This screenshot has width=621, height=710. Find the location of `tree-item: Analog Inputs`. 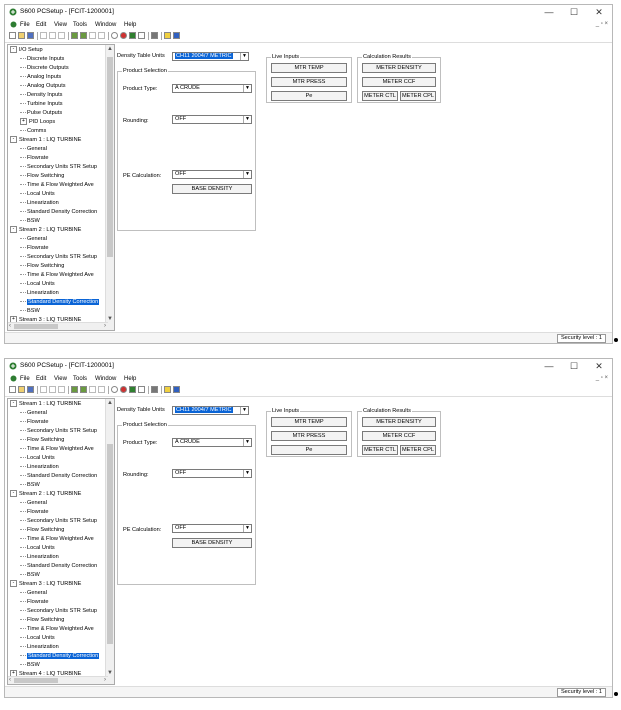

tree-item: Analog Inputs is located at coordinates (40, 77).